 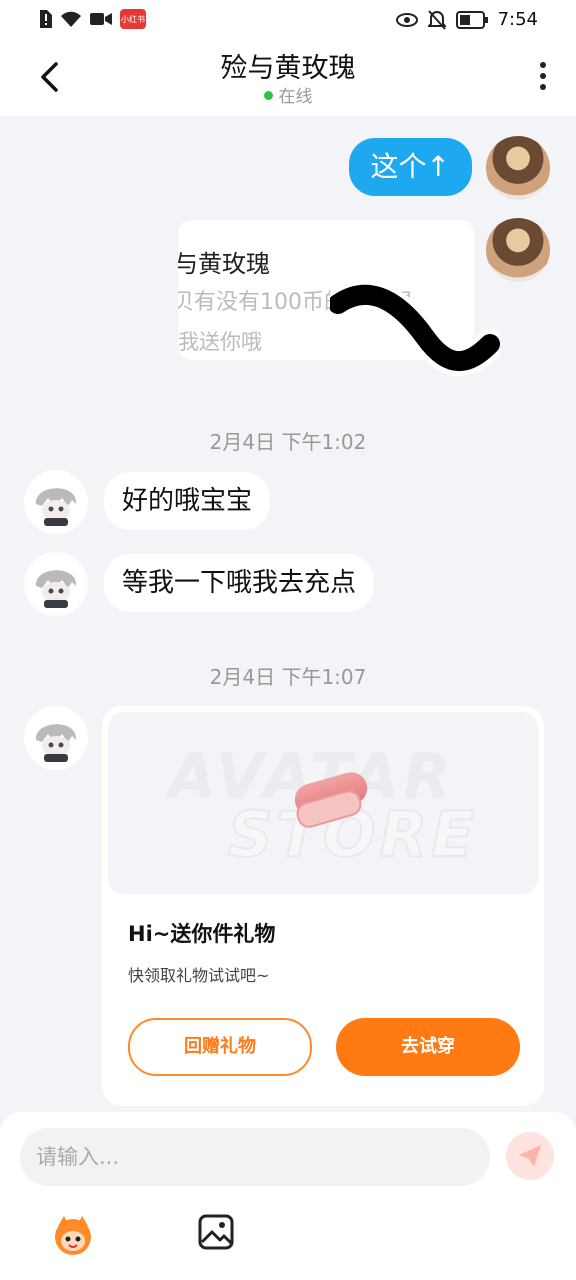 I want to click on send-icon, so click(x=530, y=1156).